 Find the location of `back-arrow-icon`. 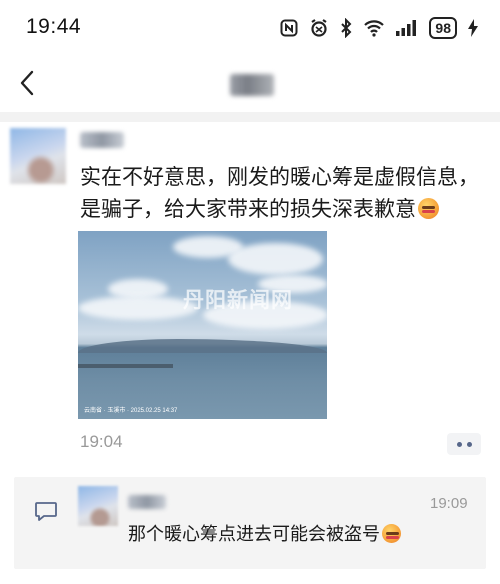

back-arrow-icon is located at coordinates (28, 83).